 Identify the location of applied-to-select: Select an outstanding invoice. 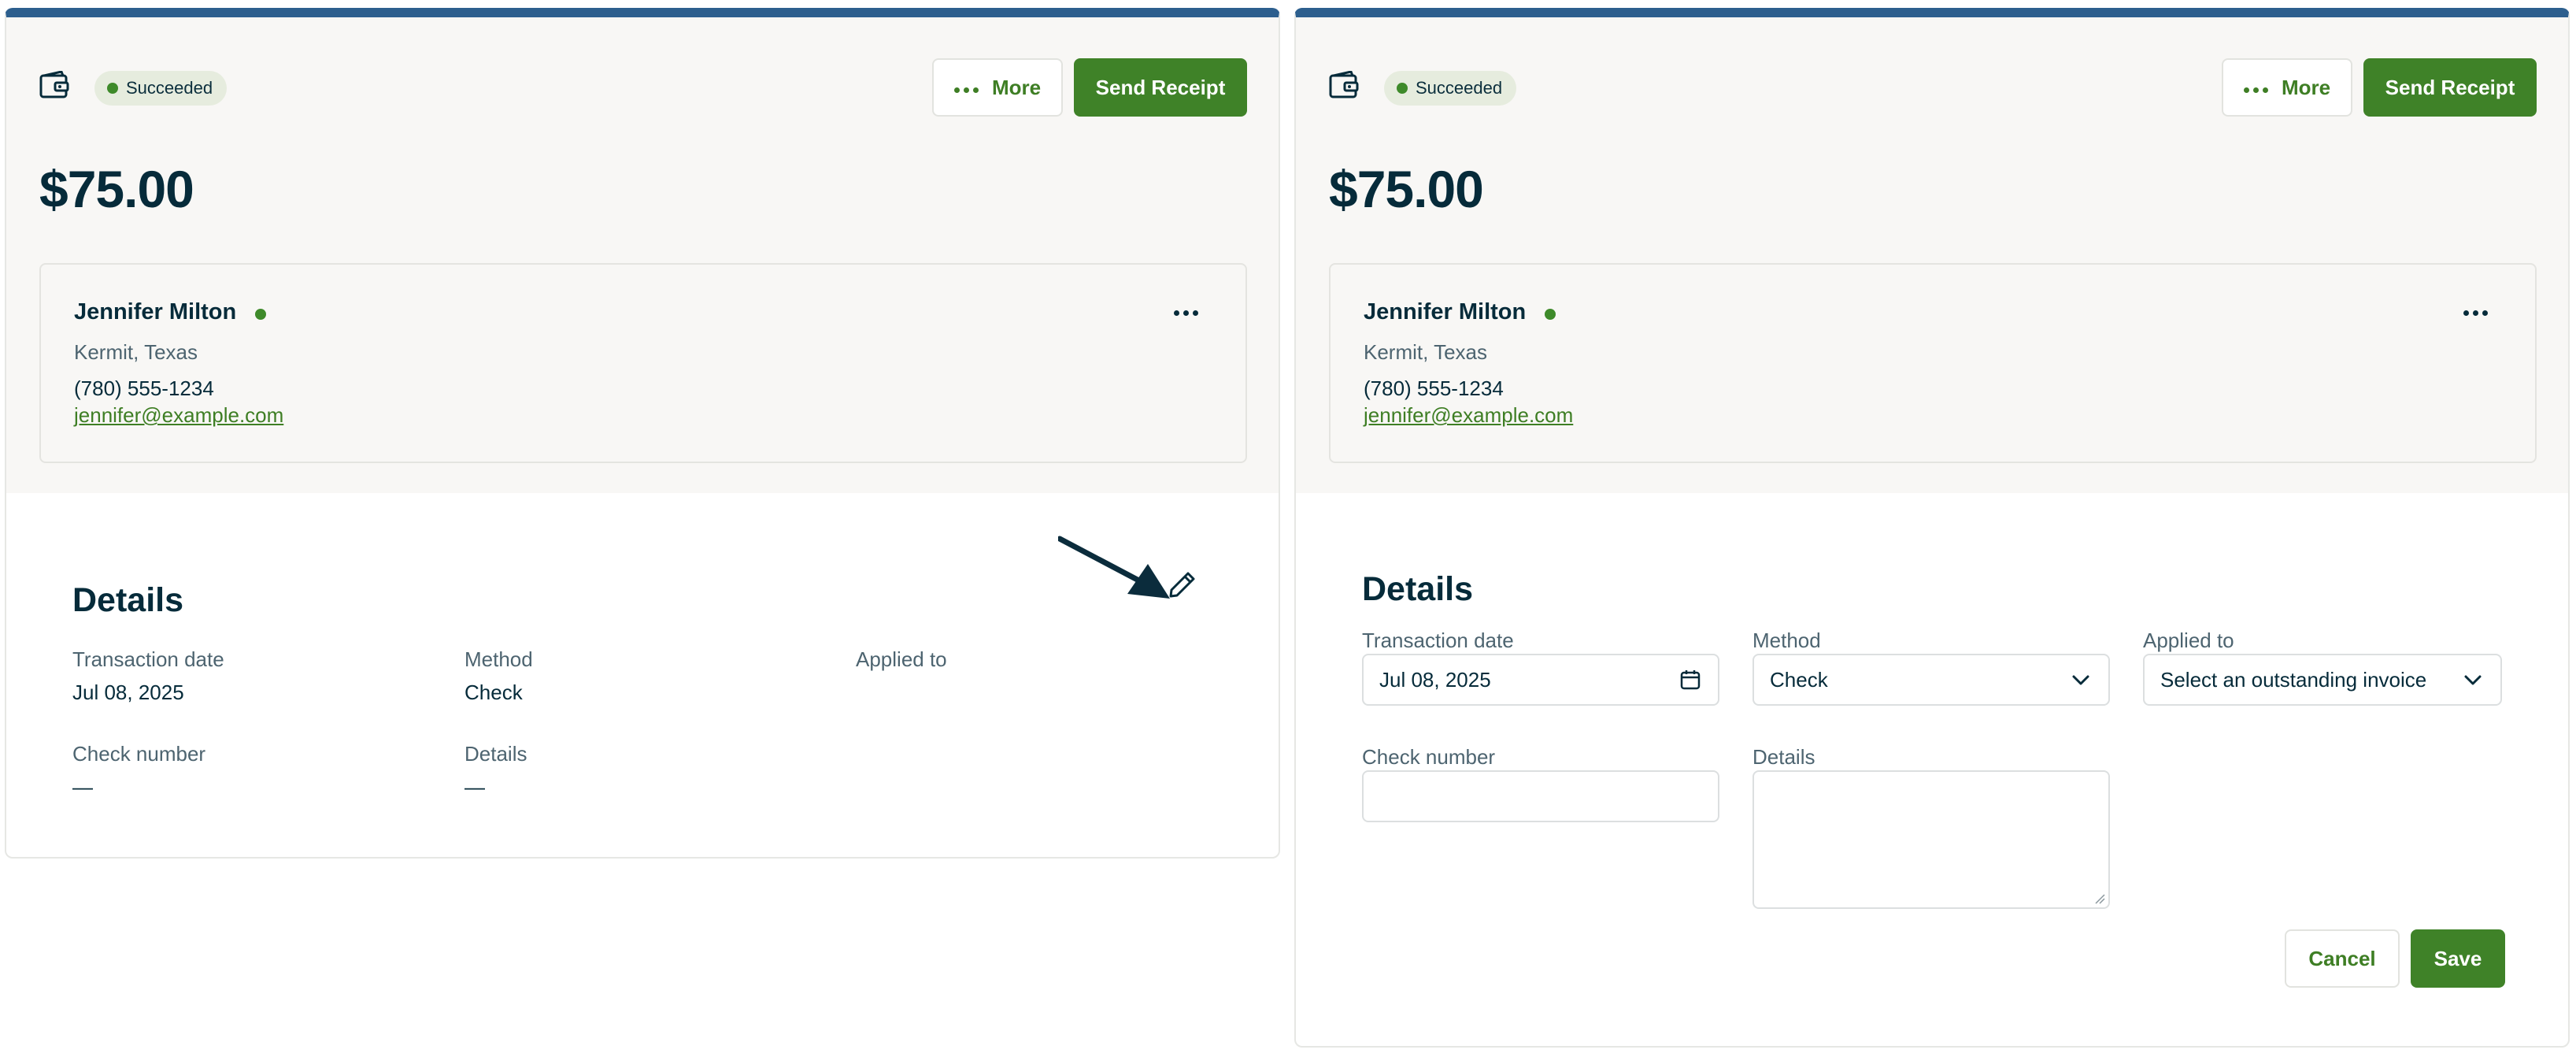
(2322, 680).